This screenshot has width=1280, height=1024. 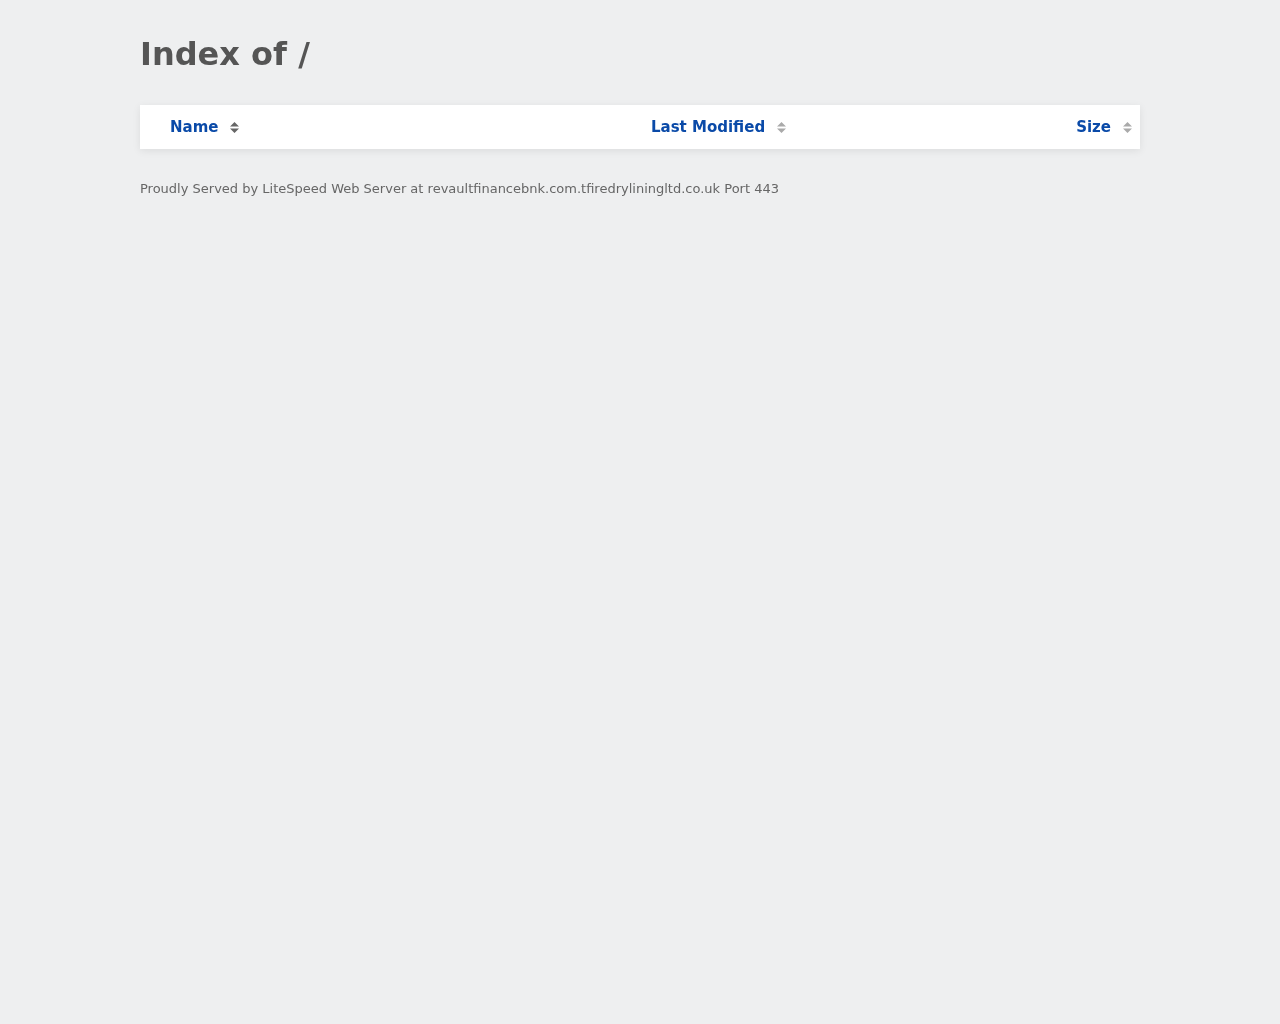 What do you see at coordinates (1104, 127) in the screenshot?
I see `column-sort-link: Size` at bounding box center [1104, 127].